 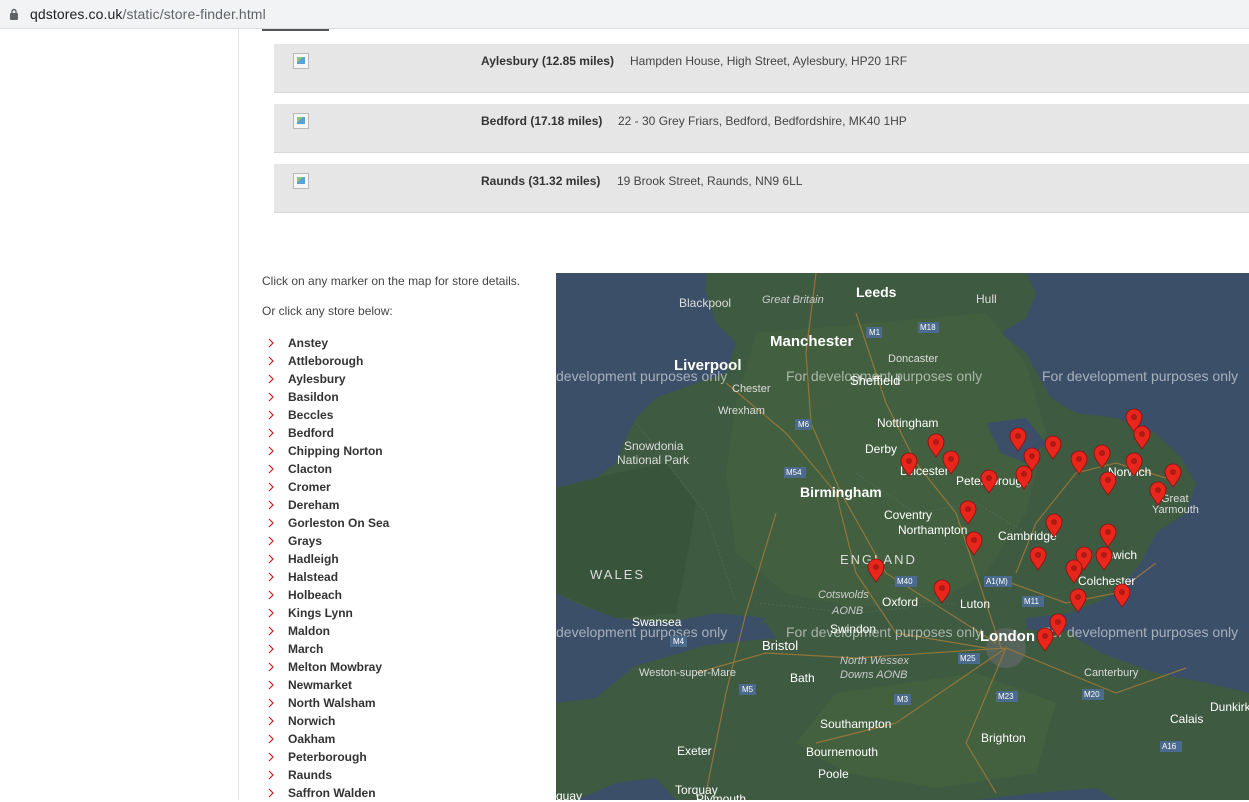 I want to click on url-path: /static/store-finder.html, so click(x=194, y=14).